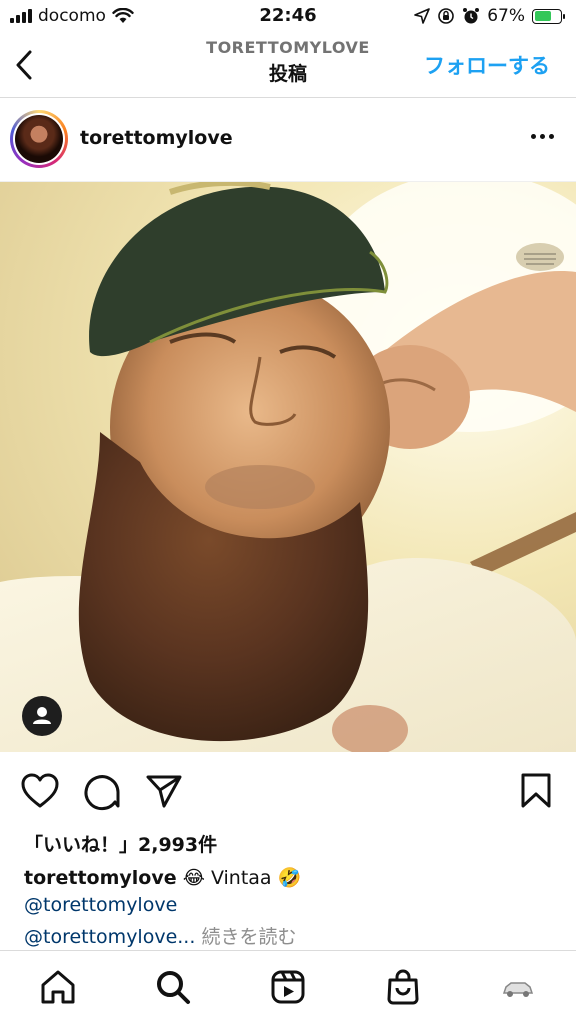 This screenshot has width=576, height=1024. What do you see at coordinates (100, 905) in the screenshot?
I see `mention-link: @torettomylove` at bounding box center [100, 905].